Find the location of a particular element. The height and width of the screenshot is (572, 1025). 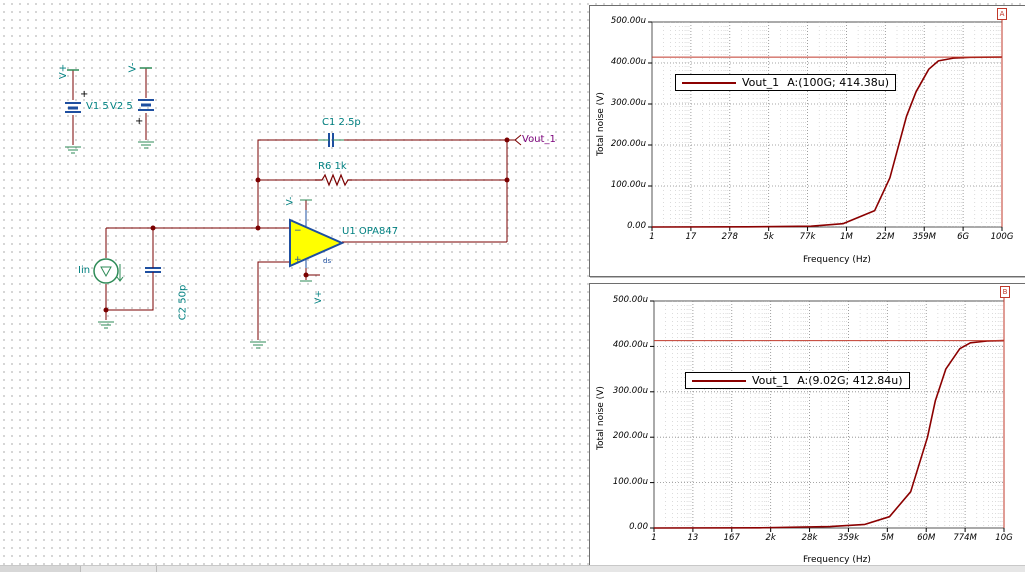

chart-1-ytick-label: 500.00u is located at coordinates (630, 300).